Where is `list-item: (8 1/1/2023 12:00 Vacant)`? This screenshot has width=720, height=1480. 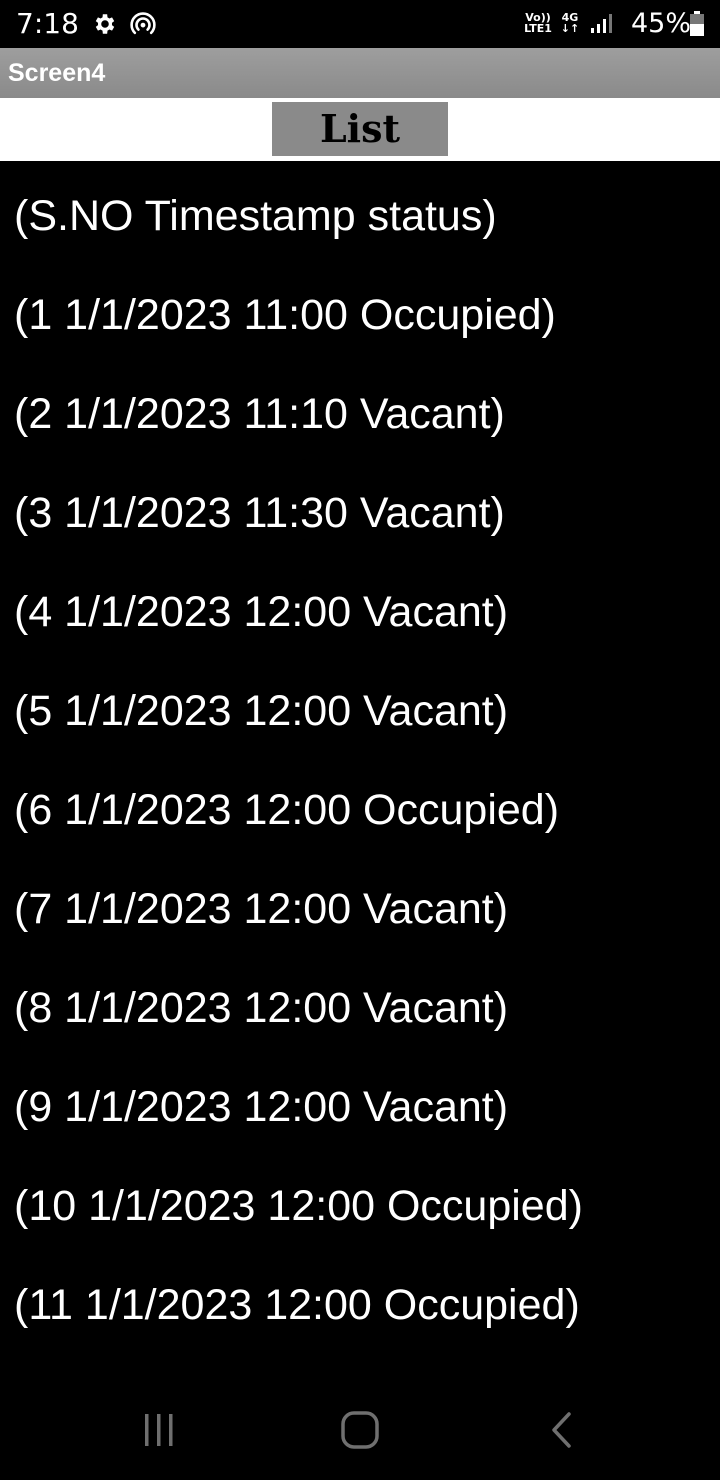
list-item: (8 1/1/2023 12:00 Vacant) is located at coordinates (360, 1002).